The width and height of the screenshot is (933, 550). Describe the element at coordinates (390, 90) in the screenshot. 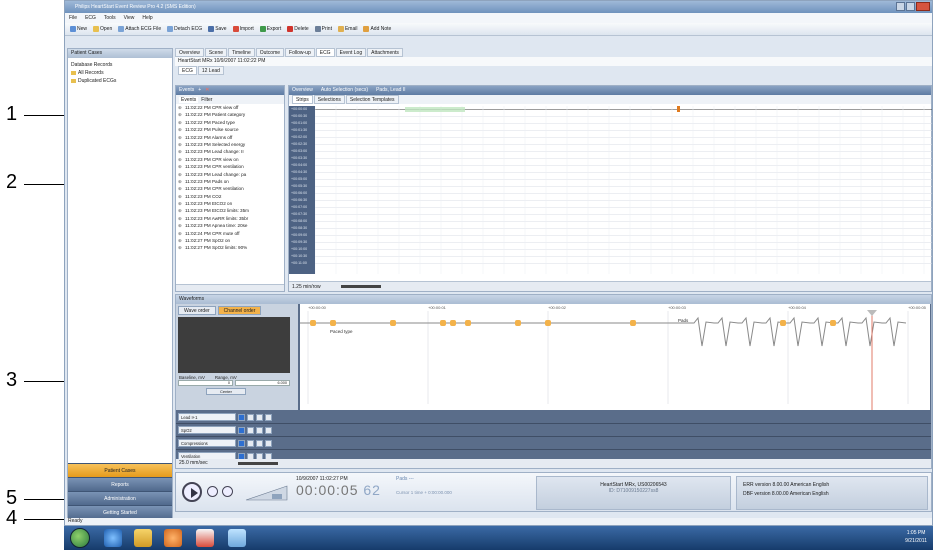

I see `lead-dropdown: Pads, Lead II` at that location.